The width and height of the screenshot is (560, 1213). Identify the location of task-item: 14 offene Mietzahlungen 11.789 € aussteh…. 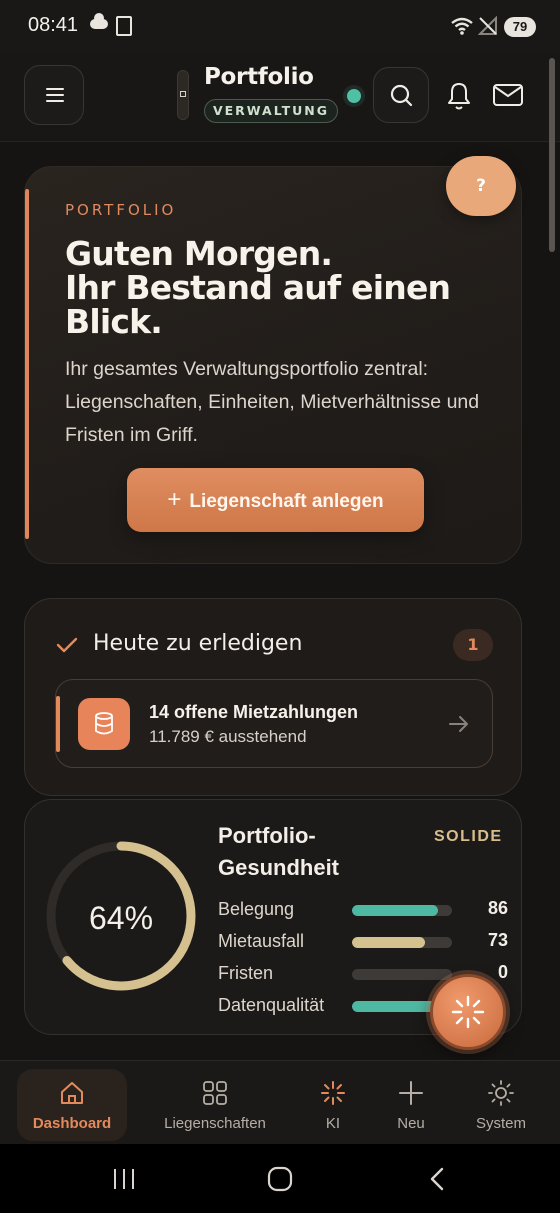
(274, 723).